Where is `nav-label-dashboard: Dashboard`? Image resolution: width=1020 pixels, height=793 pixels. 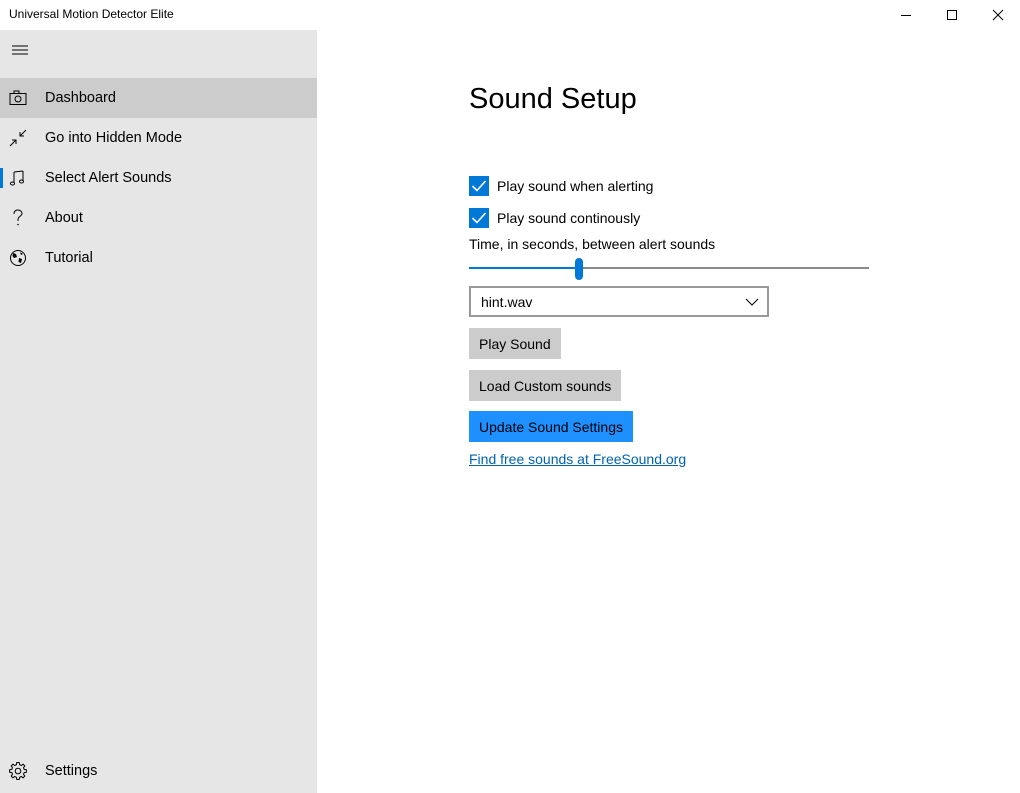
nav-label-dashboard: Dashboard is located at coordinates (80, 98).